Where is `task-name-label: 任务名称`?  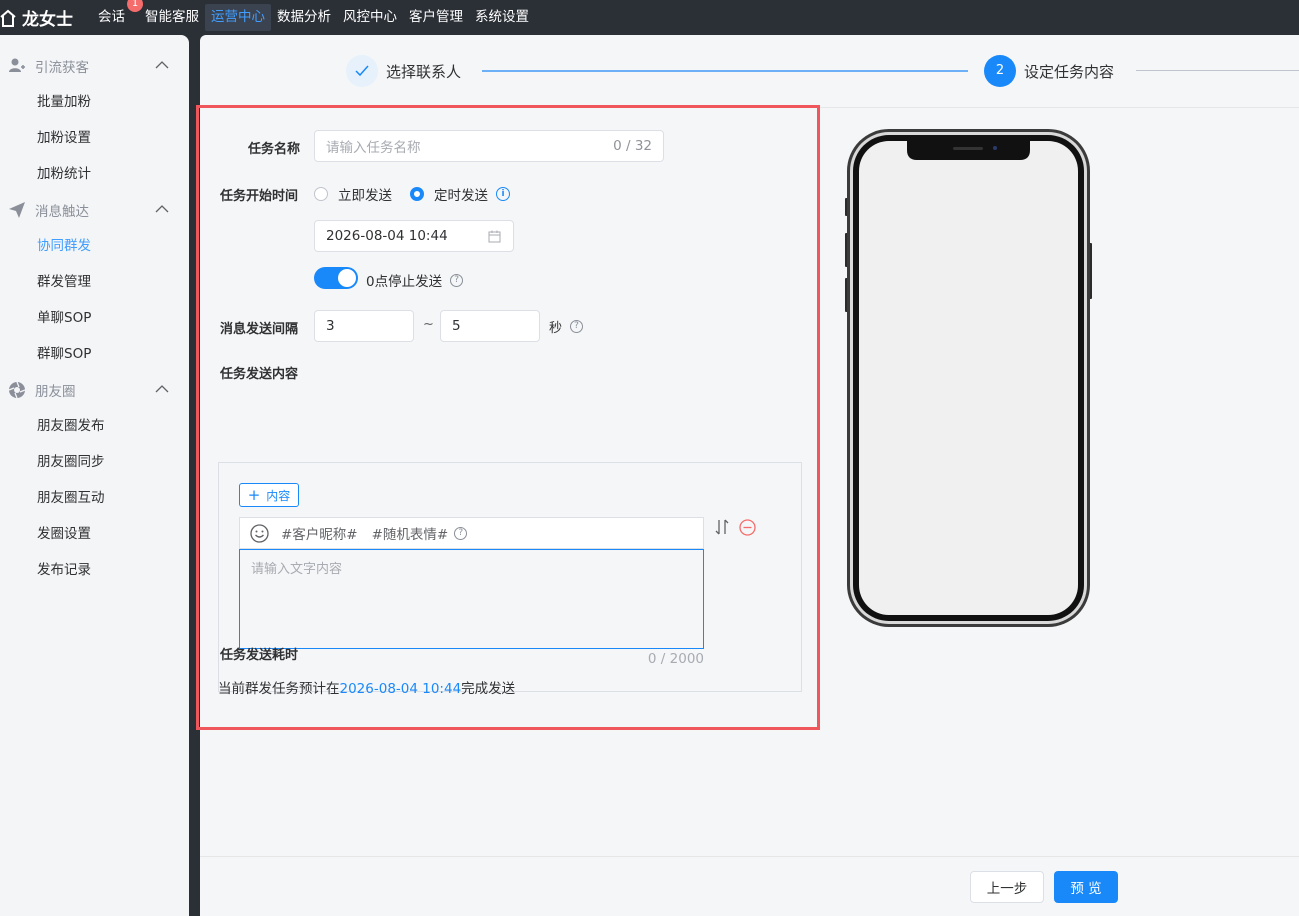 task-name-label: 任务名称 is located at coordinates (274, 149).